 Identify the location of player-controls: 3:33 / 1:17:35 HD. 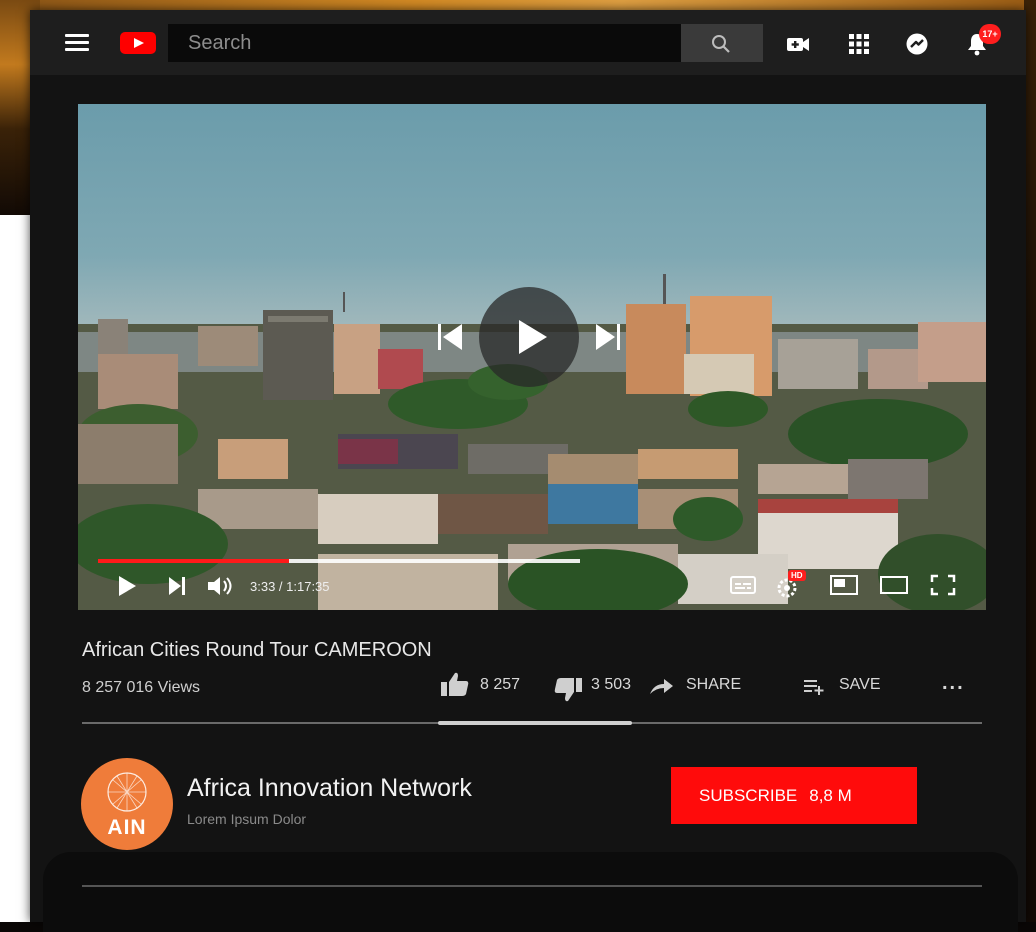
(532, 586).